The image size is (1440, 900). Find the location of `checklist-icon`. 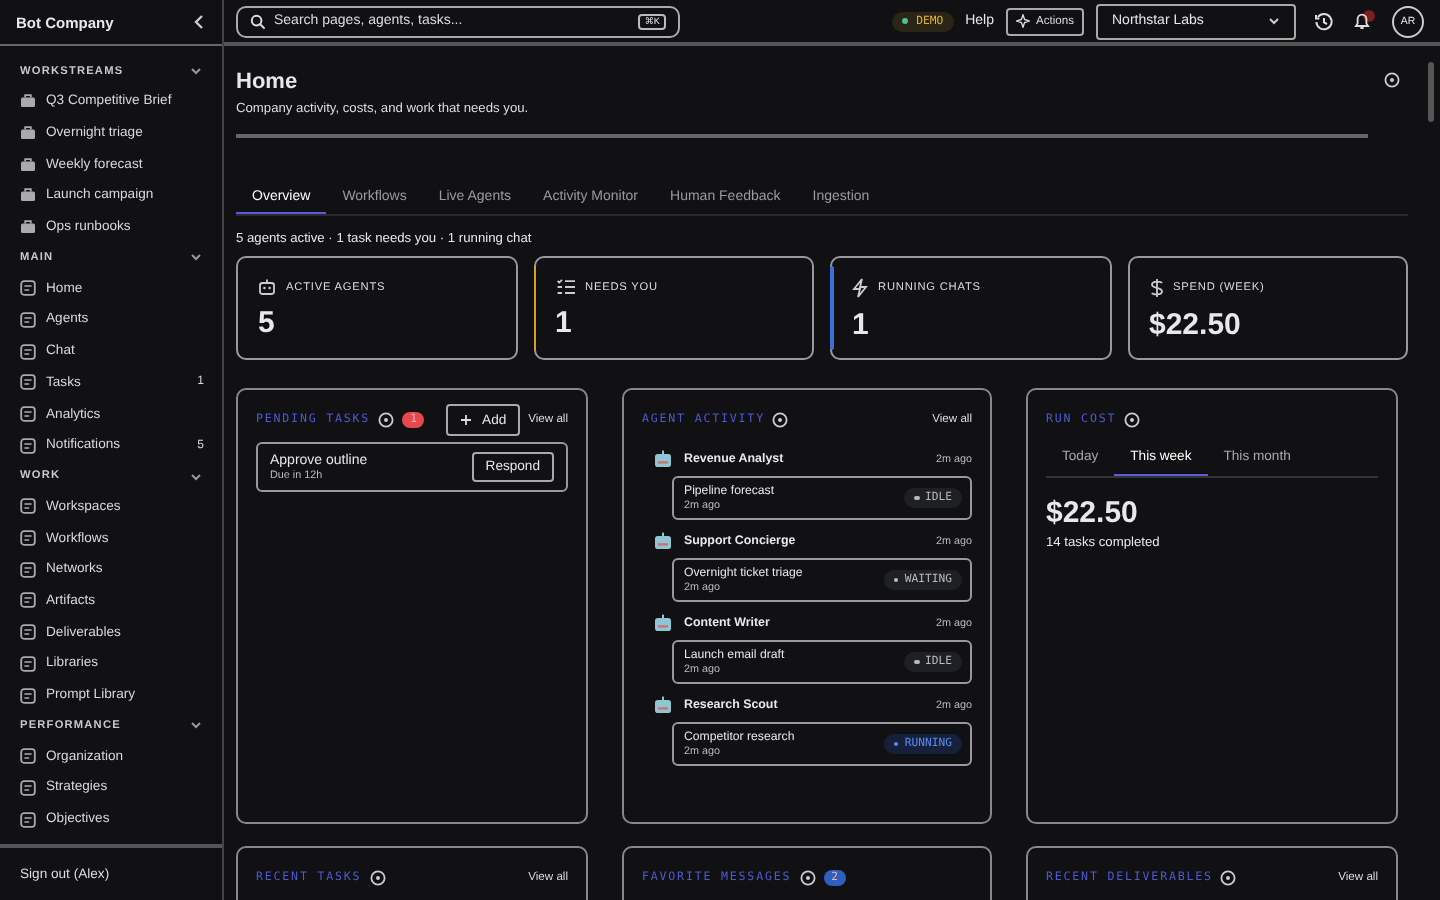

checklist-icon is located at coordinates (565, 287).